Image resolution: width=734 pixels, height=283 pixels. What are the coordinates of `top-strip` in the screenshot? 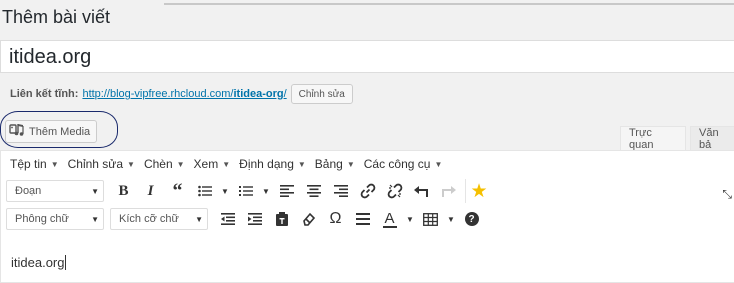 It's located at (367, 3).